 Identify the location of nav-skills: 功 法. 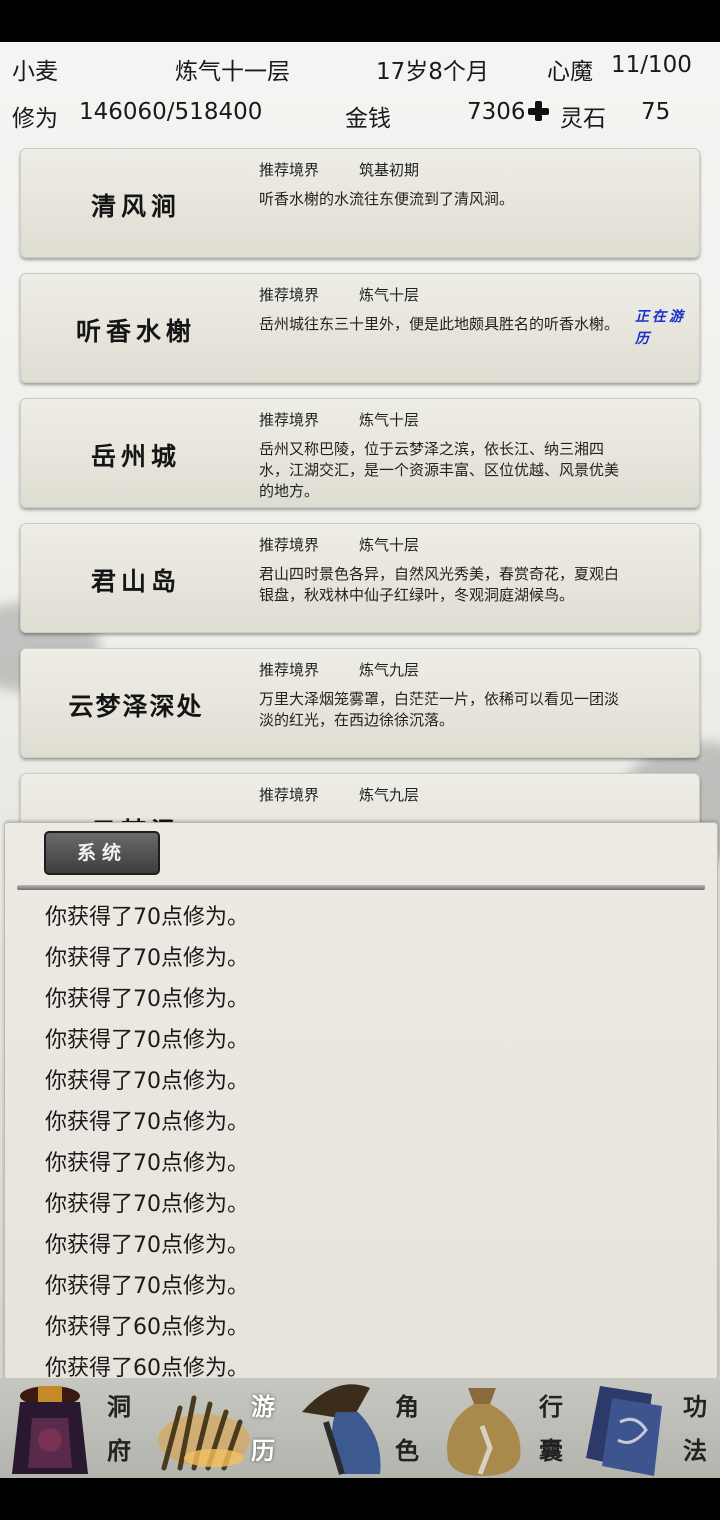
(648, 1428).